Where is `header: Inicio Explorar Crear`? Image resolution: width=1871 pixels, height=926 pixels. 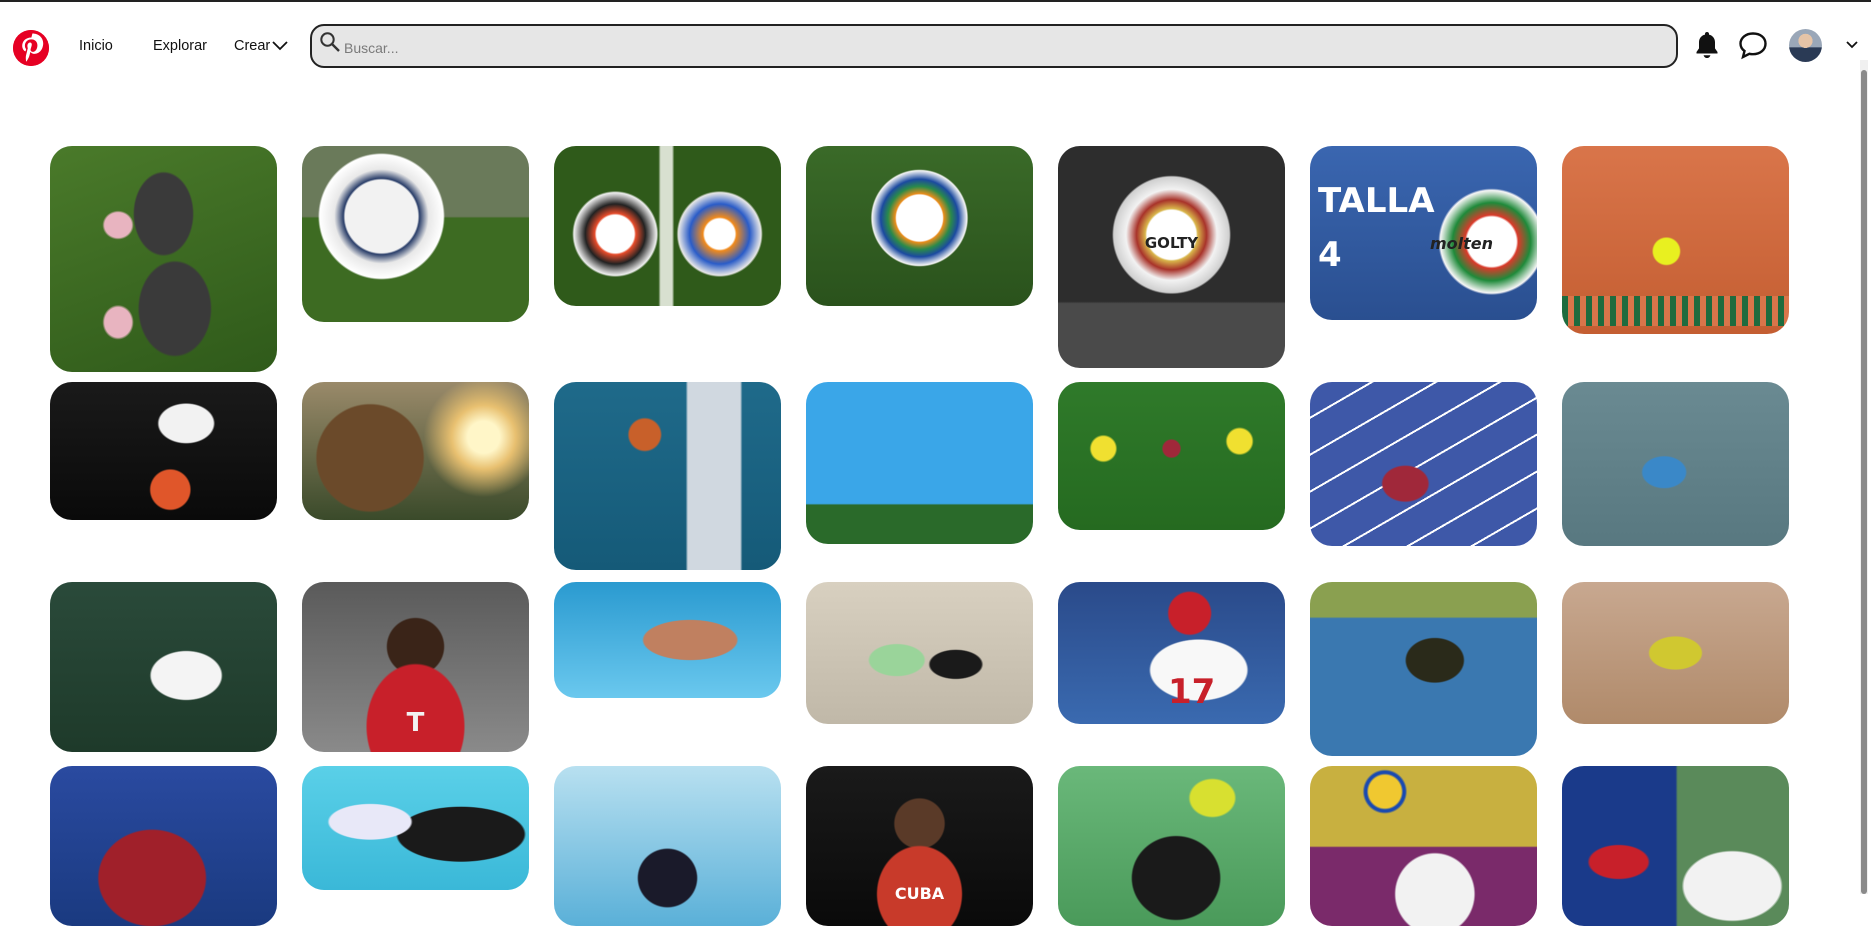 header: Inicio Explorar Crear is located at coordinates (935, 47).